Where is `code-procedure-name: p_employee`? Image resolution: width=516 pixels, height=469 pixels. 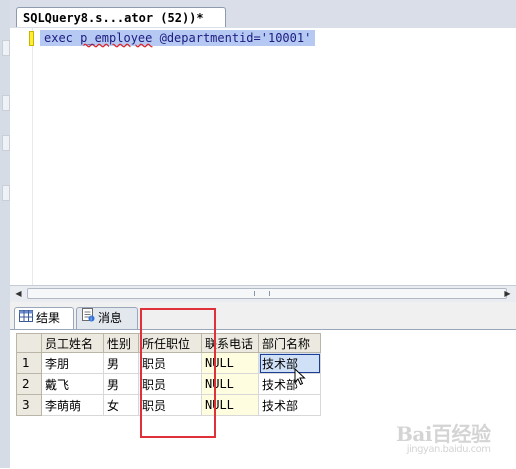 code-procedure-name: p_employee is located at coordinates (116, 38).